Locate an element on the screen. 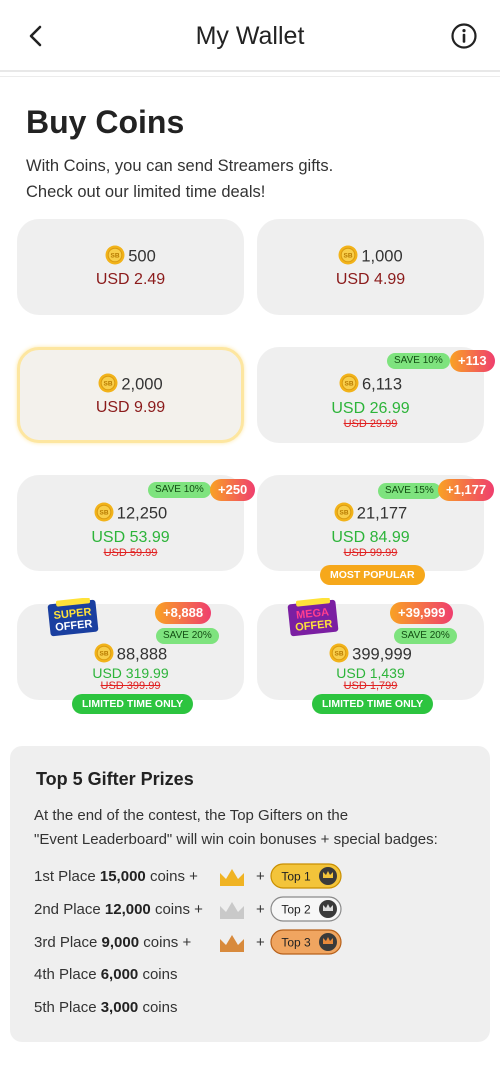  top-2-badge-icon: Top 2 is located at coordinates (306, 909).